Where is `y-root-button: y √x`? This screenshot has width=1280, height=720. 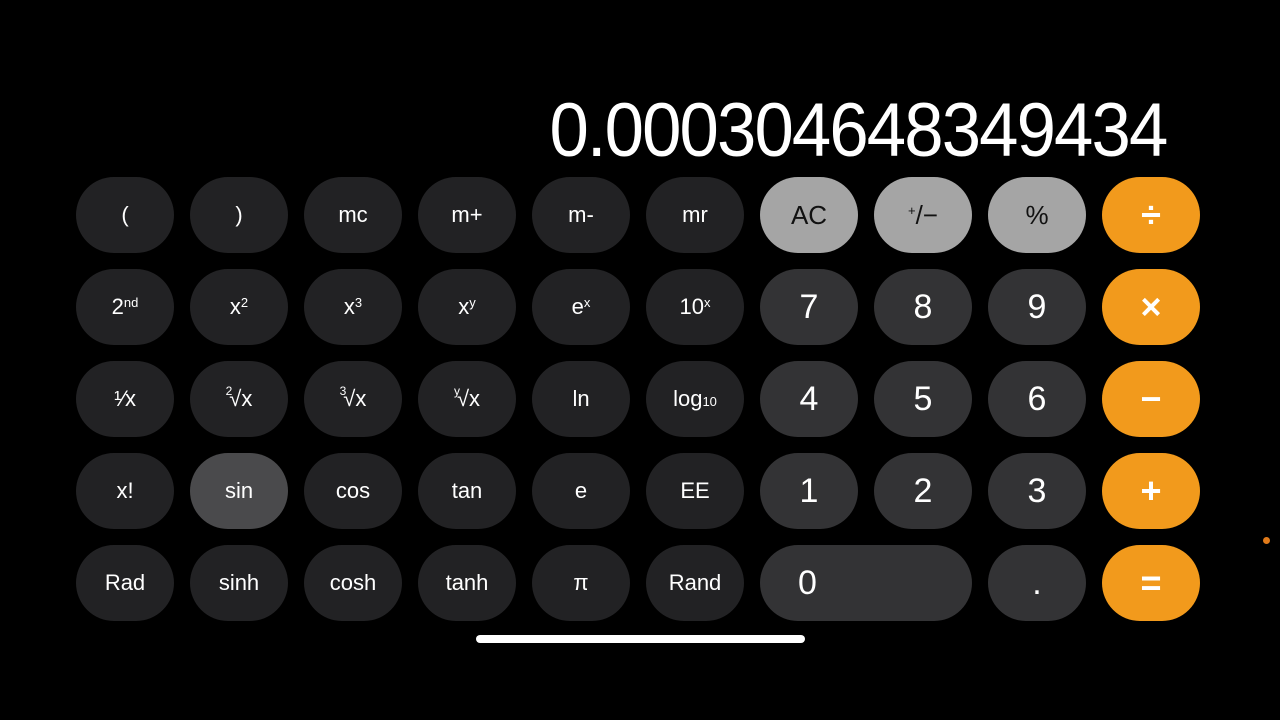 y-root-button: y √x is located at coordinates (467, 399).